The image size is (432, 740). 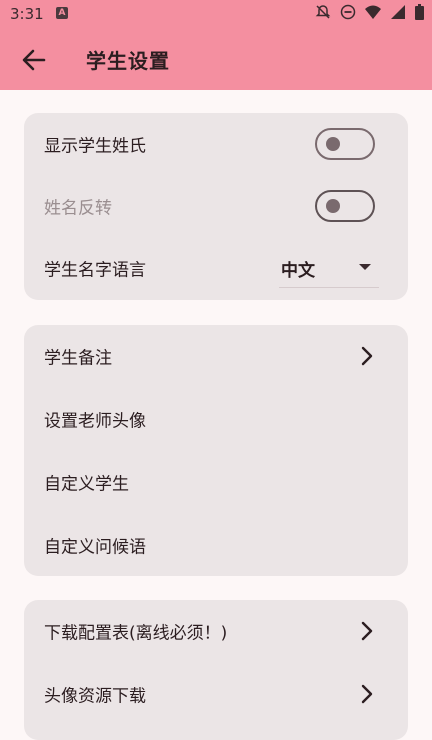 What do you see at coordinates (86, 484) in the screenshot?
I see `custom-student-label: 自定义学生` at bounding box center [86, 484].